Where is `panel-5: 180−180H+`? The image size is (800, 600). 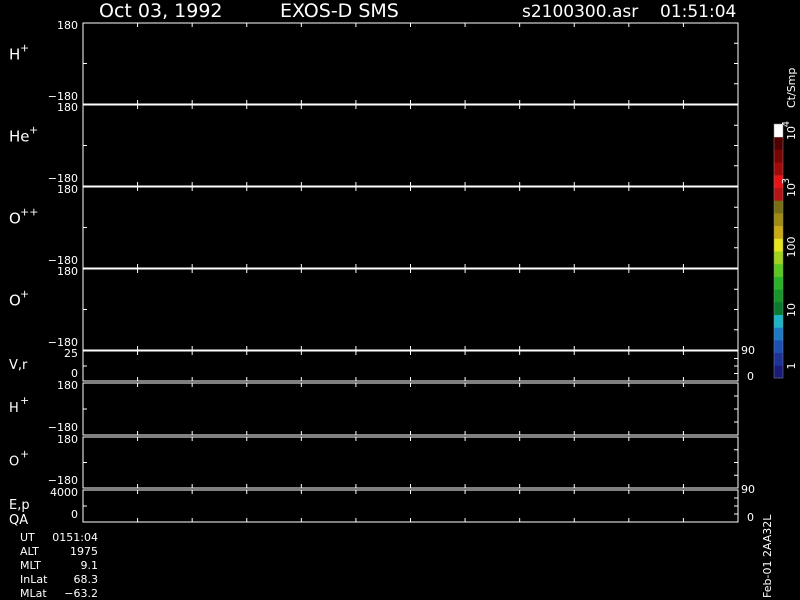 panel-5: 180−180H+ is located at coordinates (374, 407).